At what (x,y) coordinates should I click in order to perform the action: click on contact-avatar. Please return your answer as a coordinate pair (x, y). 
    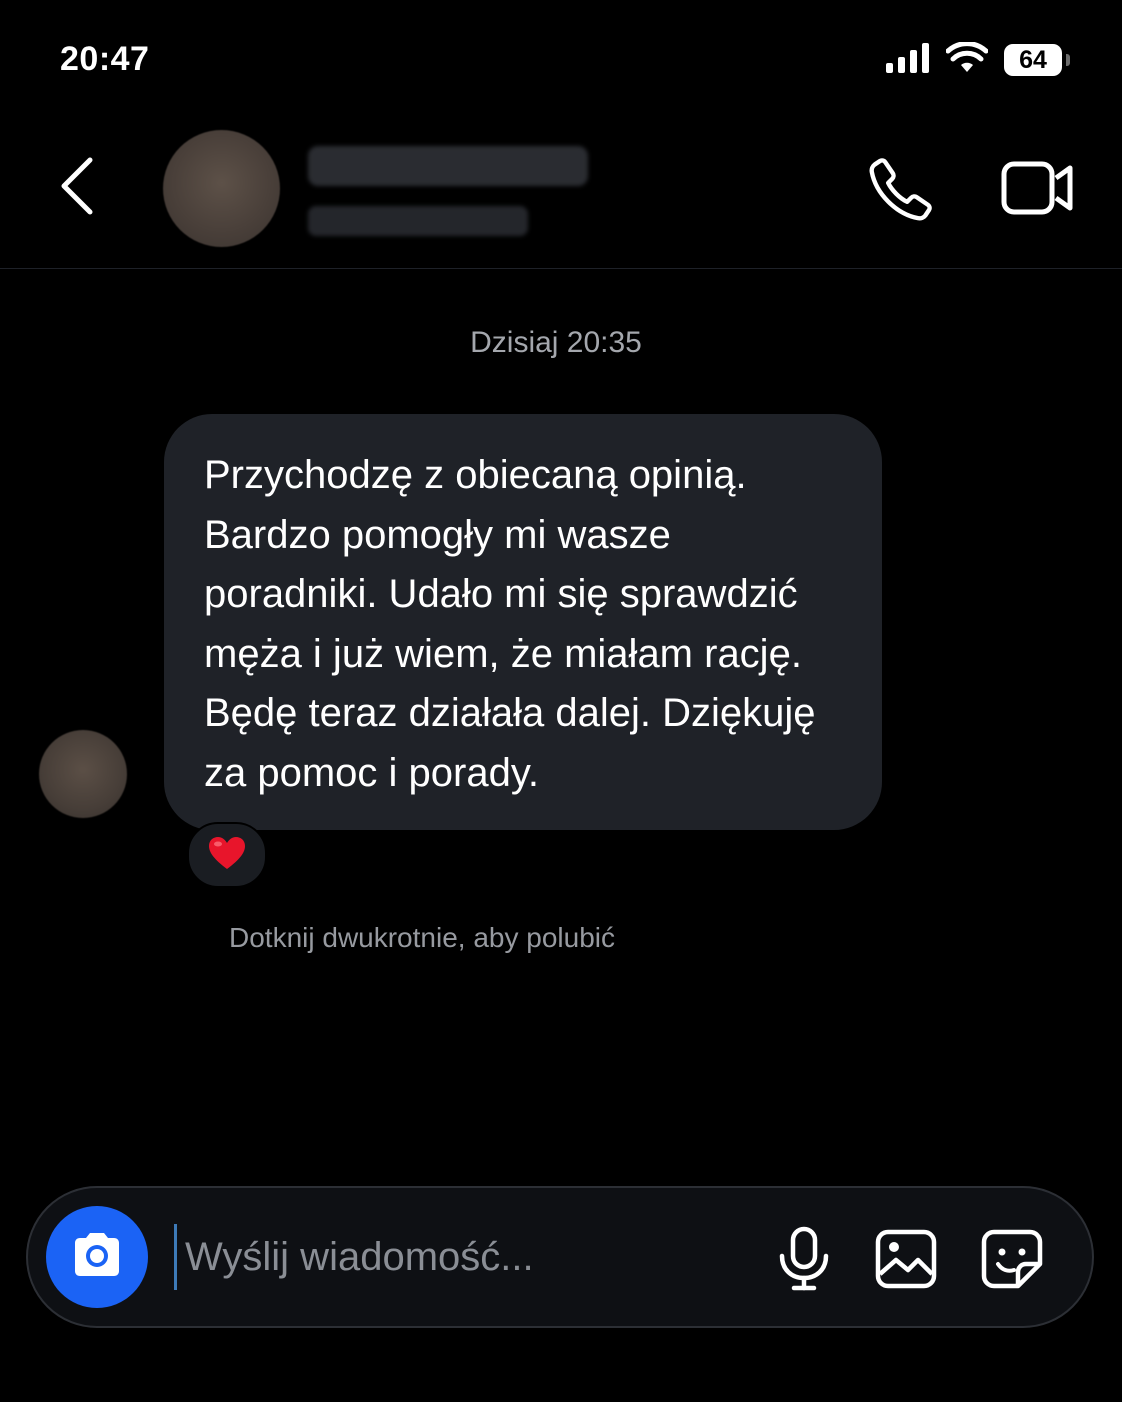
    Looking at the image, I should click on (221, 188).